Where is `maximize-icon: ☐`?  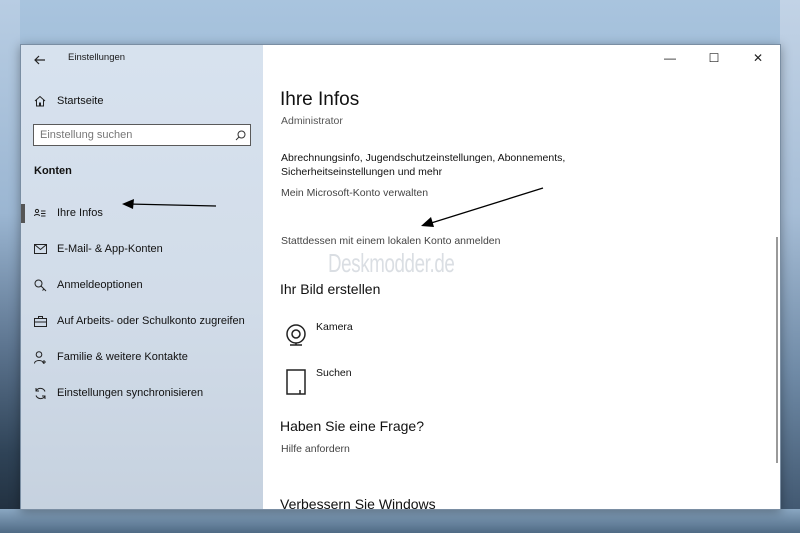
maximize-icon: ☐ is located at coordinates (714, 58).